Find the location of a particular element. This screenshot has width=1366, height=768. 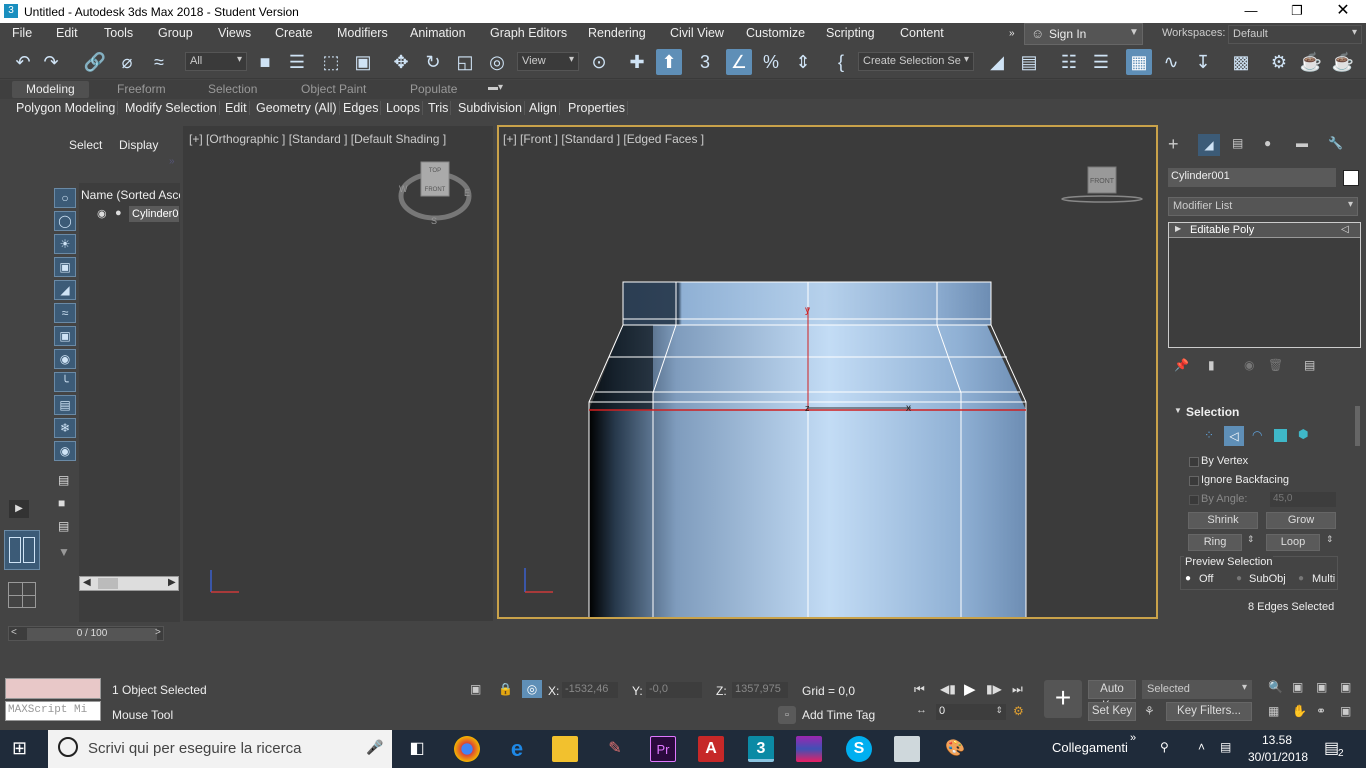

show-end-result-icon: ▮ is located at coordinates (1211, 365).